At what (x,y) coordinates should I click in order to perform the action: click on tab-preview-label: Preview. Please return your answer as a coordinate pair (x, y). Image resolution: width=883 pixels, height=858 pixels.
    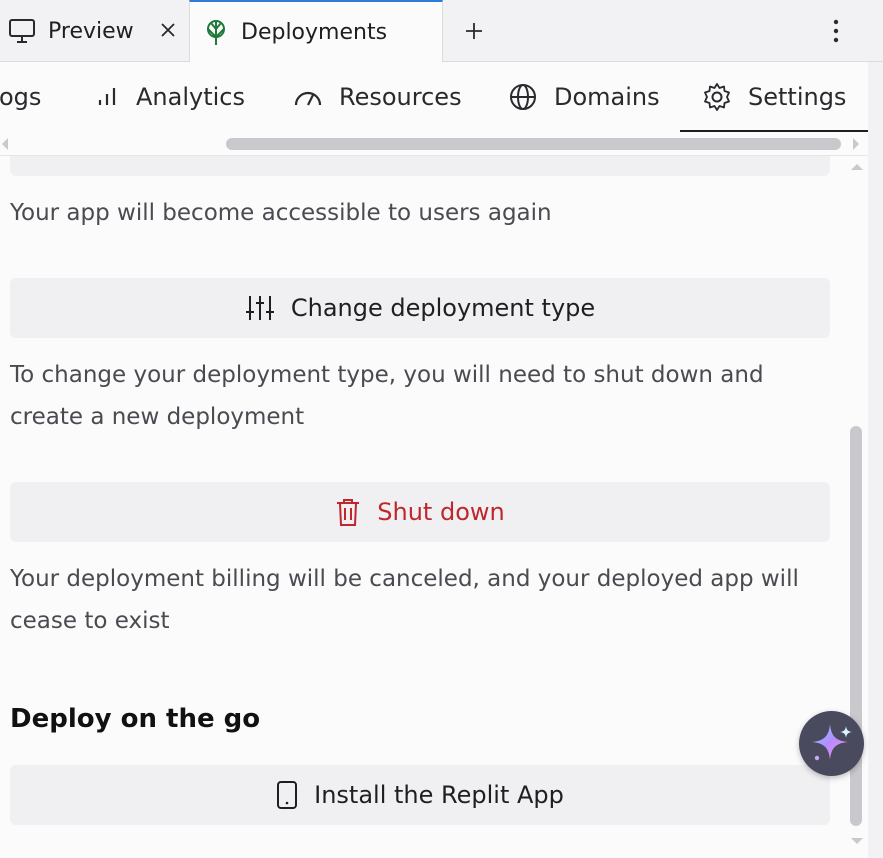
    Looking at the image, I should click on (91, 31).